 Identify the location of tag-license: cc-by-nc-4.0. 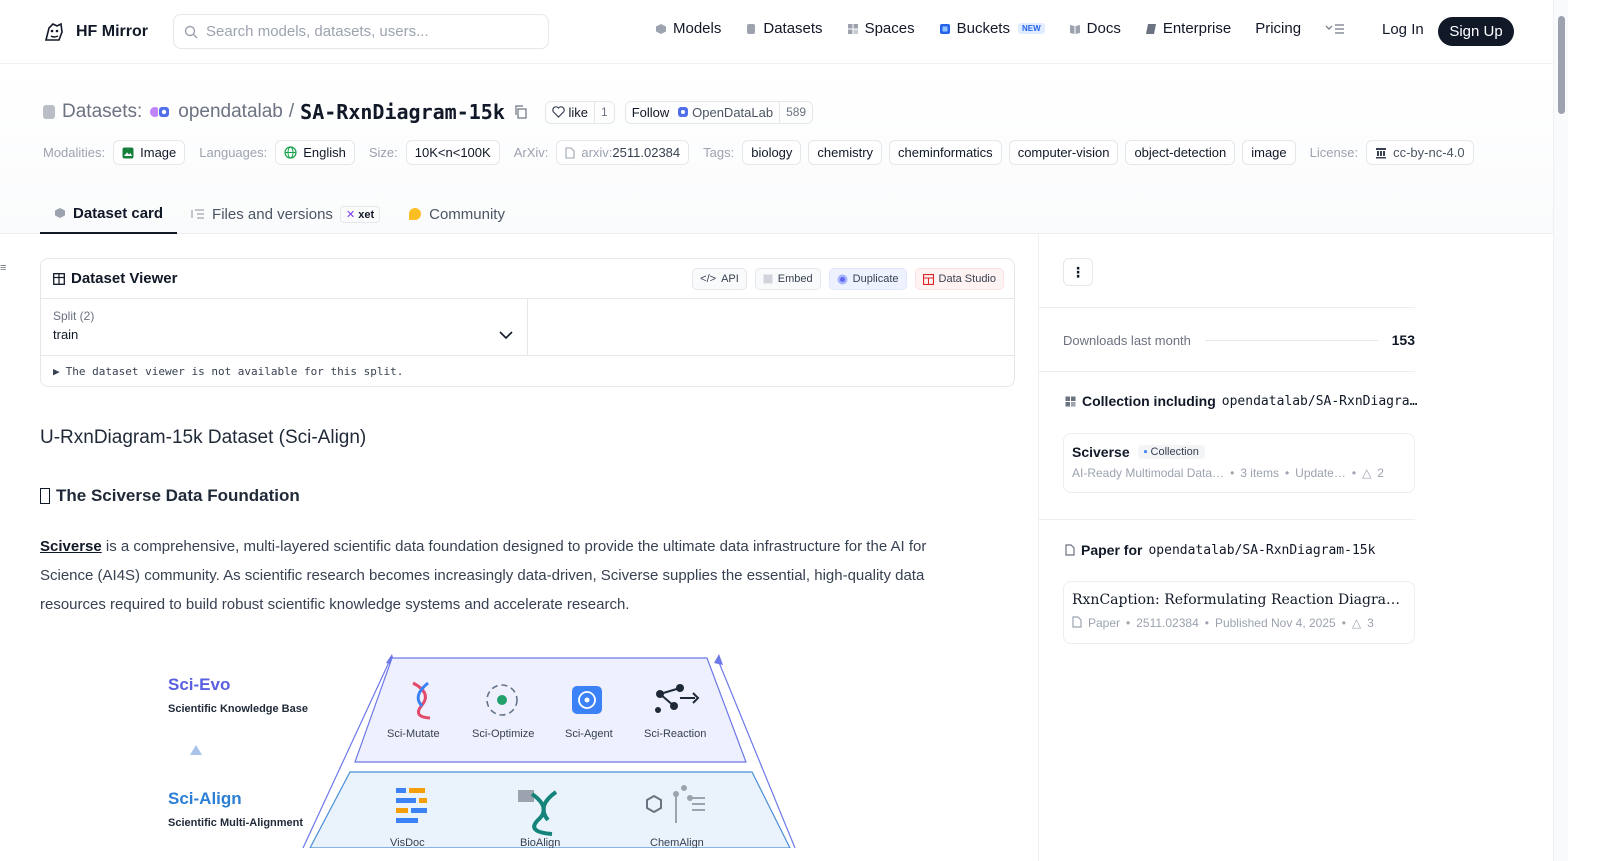
(1420, 152).